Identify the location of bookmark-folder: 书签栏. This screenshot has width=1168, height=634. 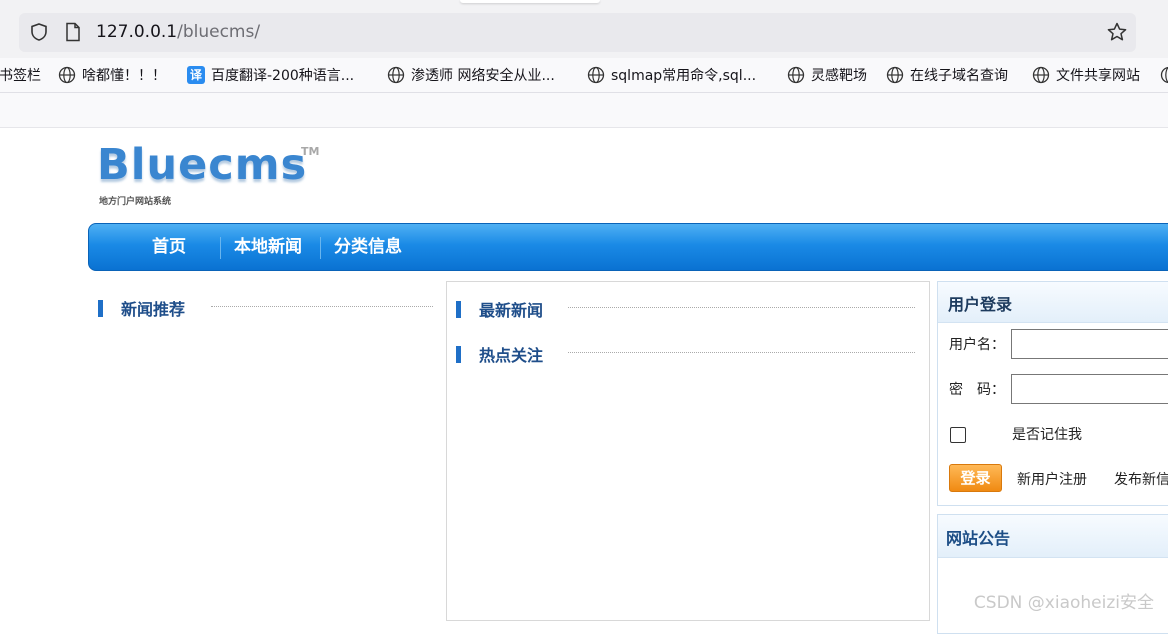
(20, 75).